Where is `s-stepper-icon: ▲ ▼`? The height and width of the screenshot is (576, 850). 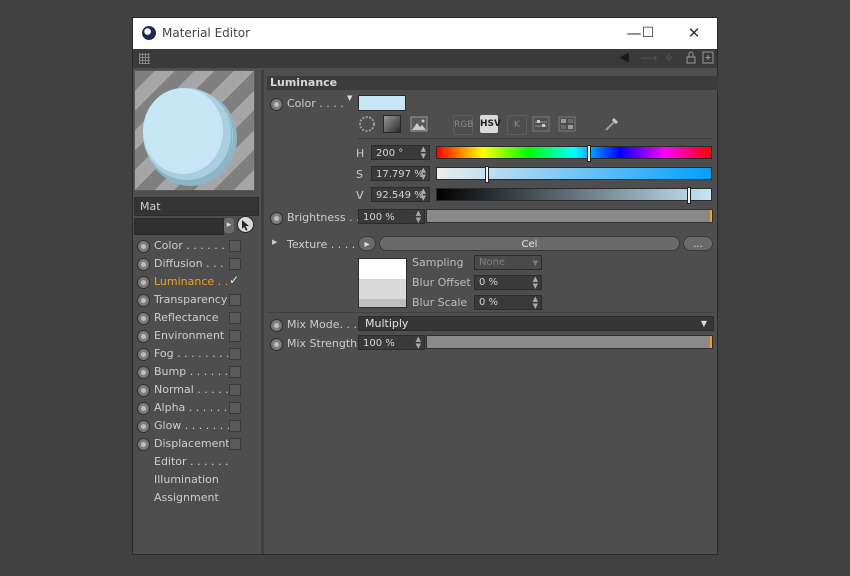 s-stepper-icon: ▲ ▼ is located at coordinates (423, 174).